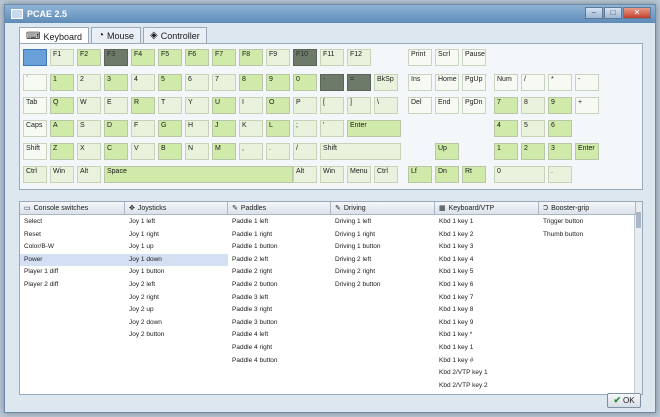 The width and height of the screenshot is (660, 417). I want to click on keyboard-key: *, so click(560, 82).